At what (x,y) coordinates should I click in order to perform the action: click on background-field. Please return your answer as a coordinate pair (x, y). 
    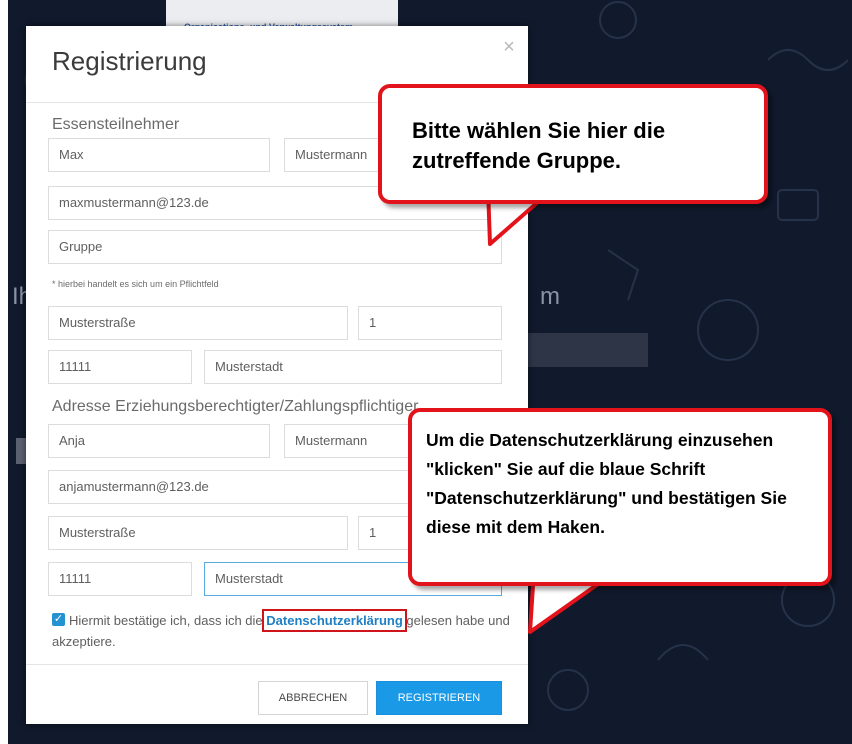
    Looking at the image, I should click on (583, 350).